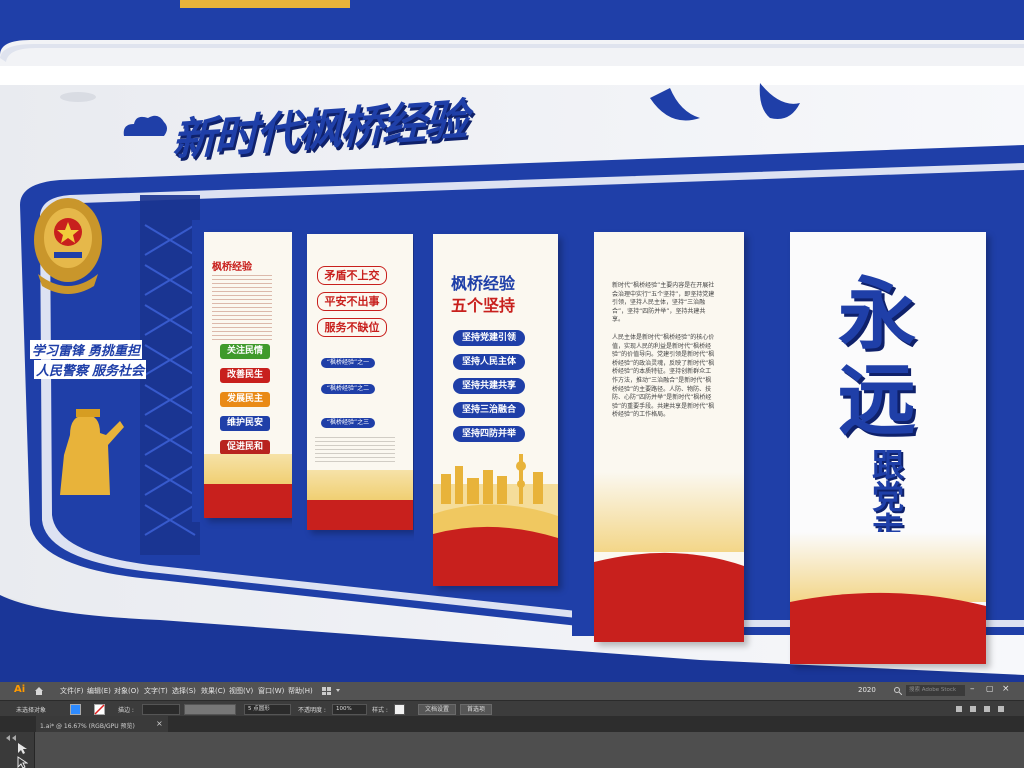 This screenshot has height=768, width=1024. Describe the element at coordinates (370, 129) in the screenshot. I see `wall-title-group: 新时代枫桥经验` at that location.